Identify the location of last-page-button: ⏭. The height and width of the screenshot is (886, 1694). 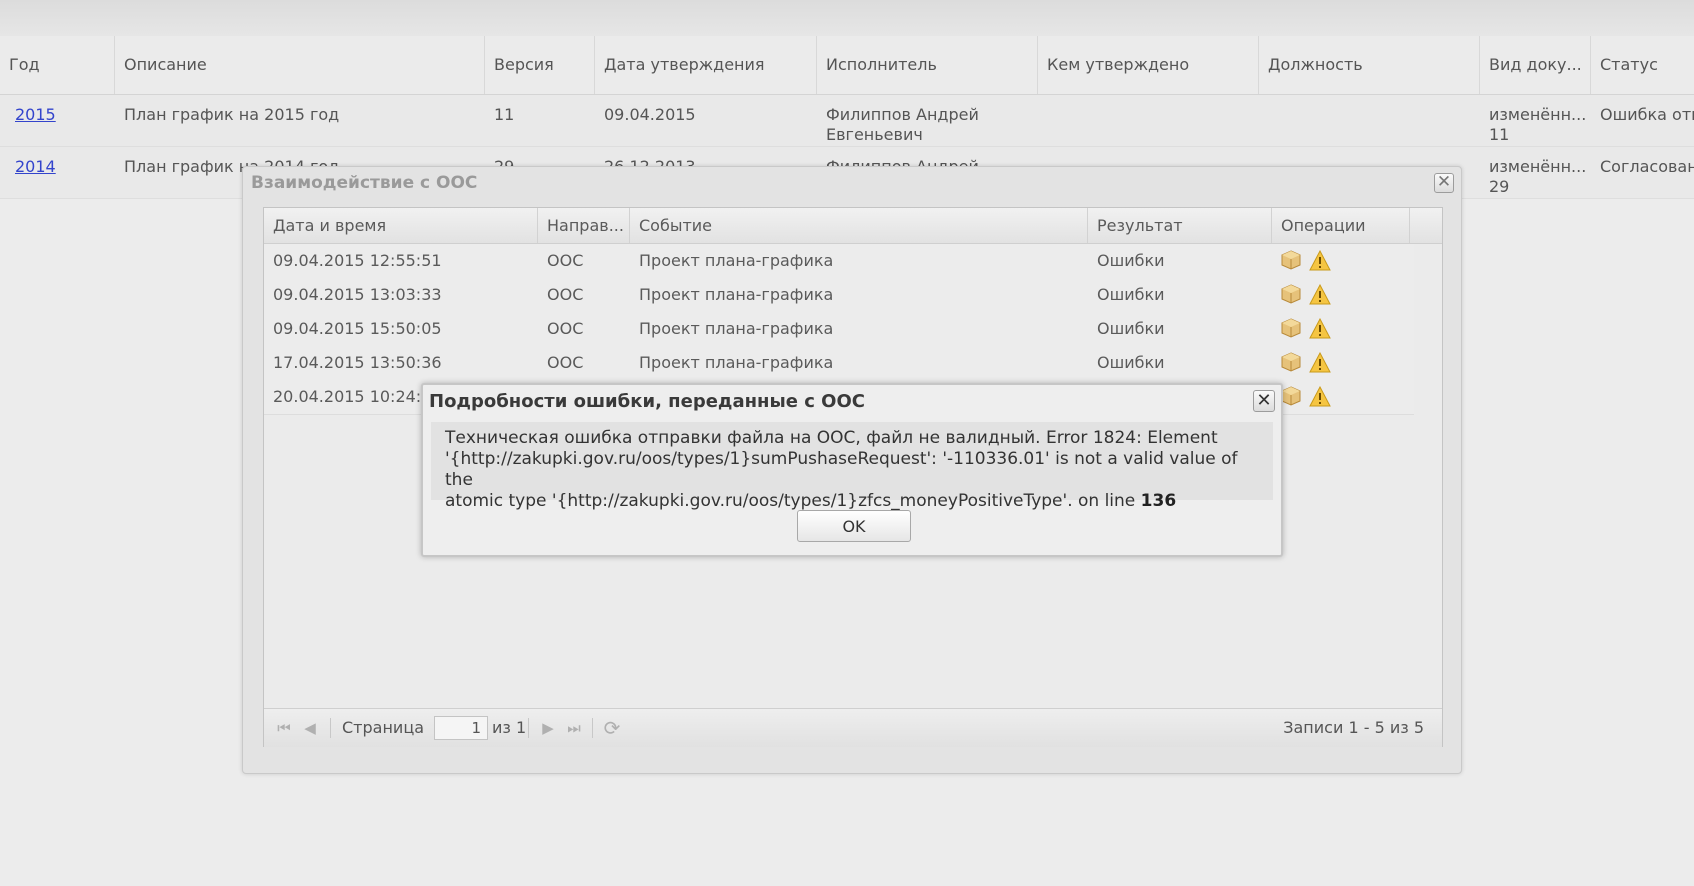
(574, 728).